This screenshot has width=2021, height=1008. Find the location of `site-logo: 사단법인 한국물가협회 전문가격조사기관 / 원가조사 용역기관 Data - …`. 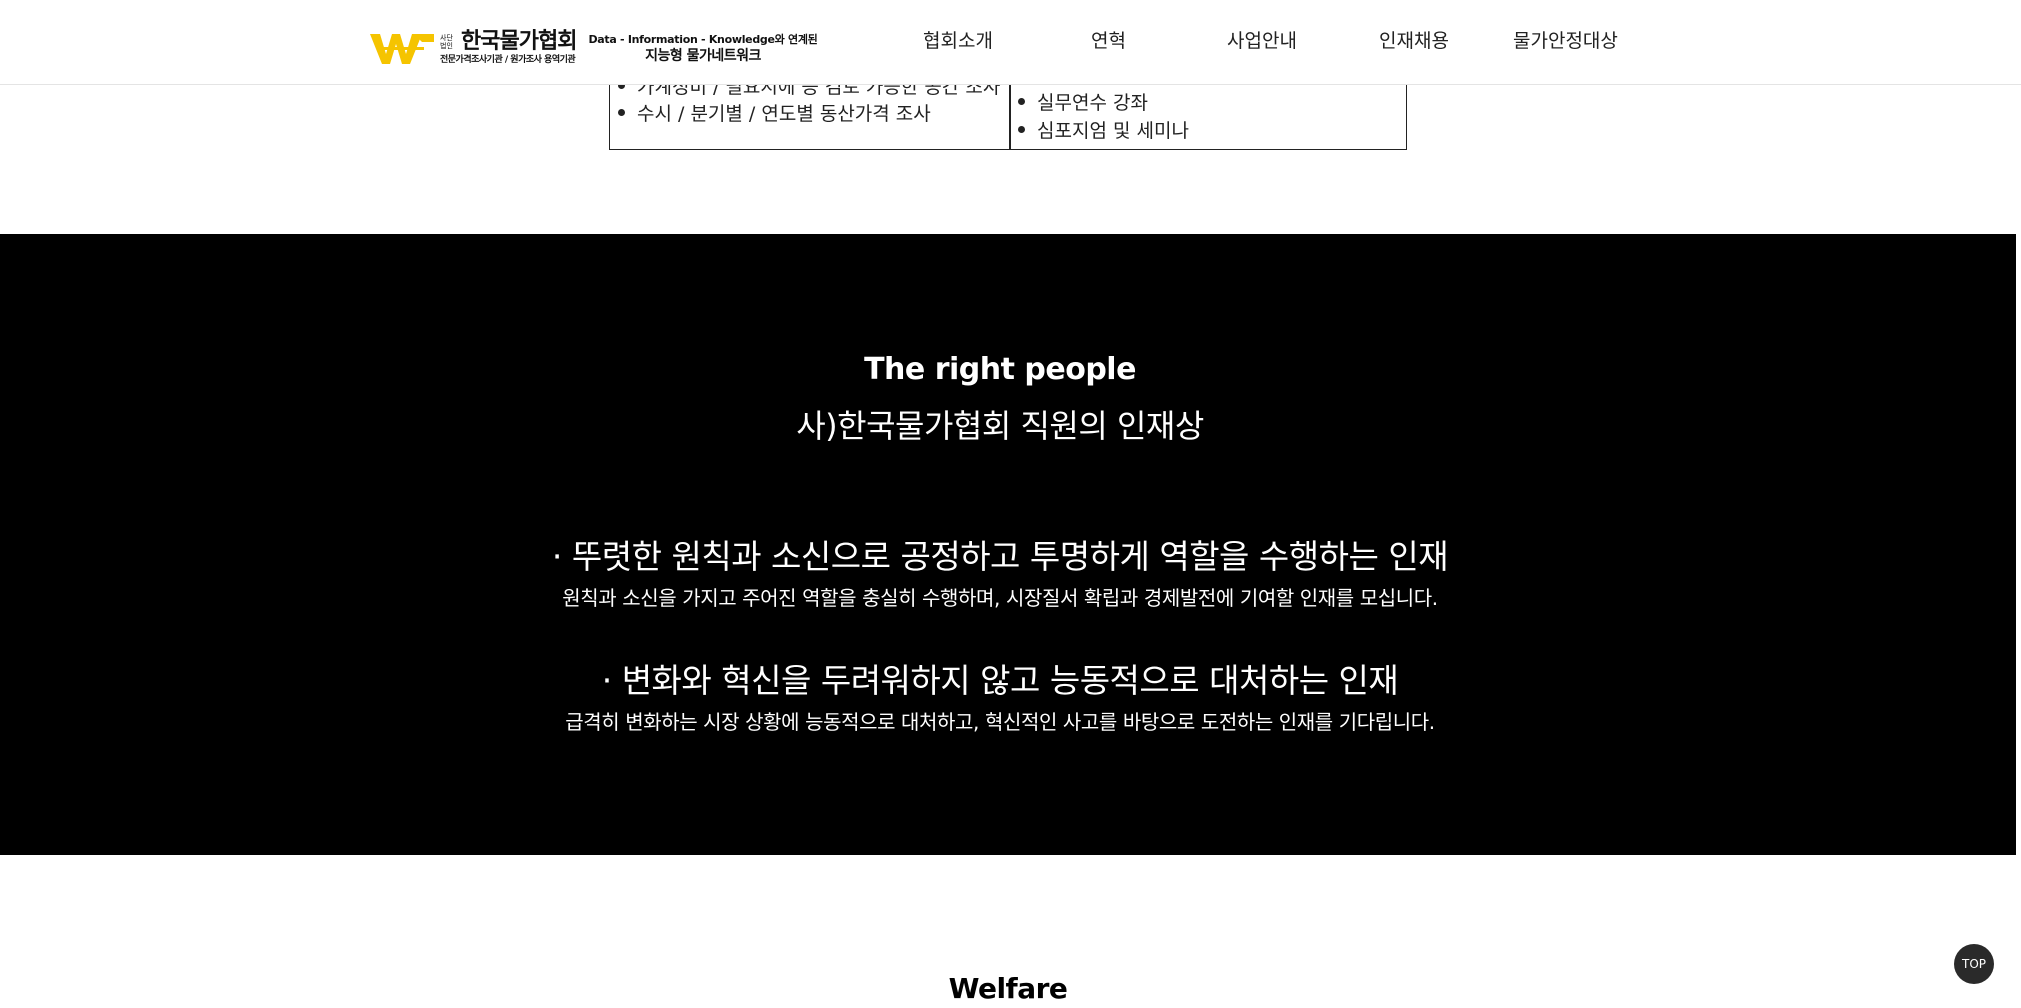

site-logo: 사단법인 한국물가협회 전문가격조사기관 / 원가조사 용역기관 Data - … is located at coordinates (594, 48).